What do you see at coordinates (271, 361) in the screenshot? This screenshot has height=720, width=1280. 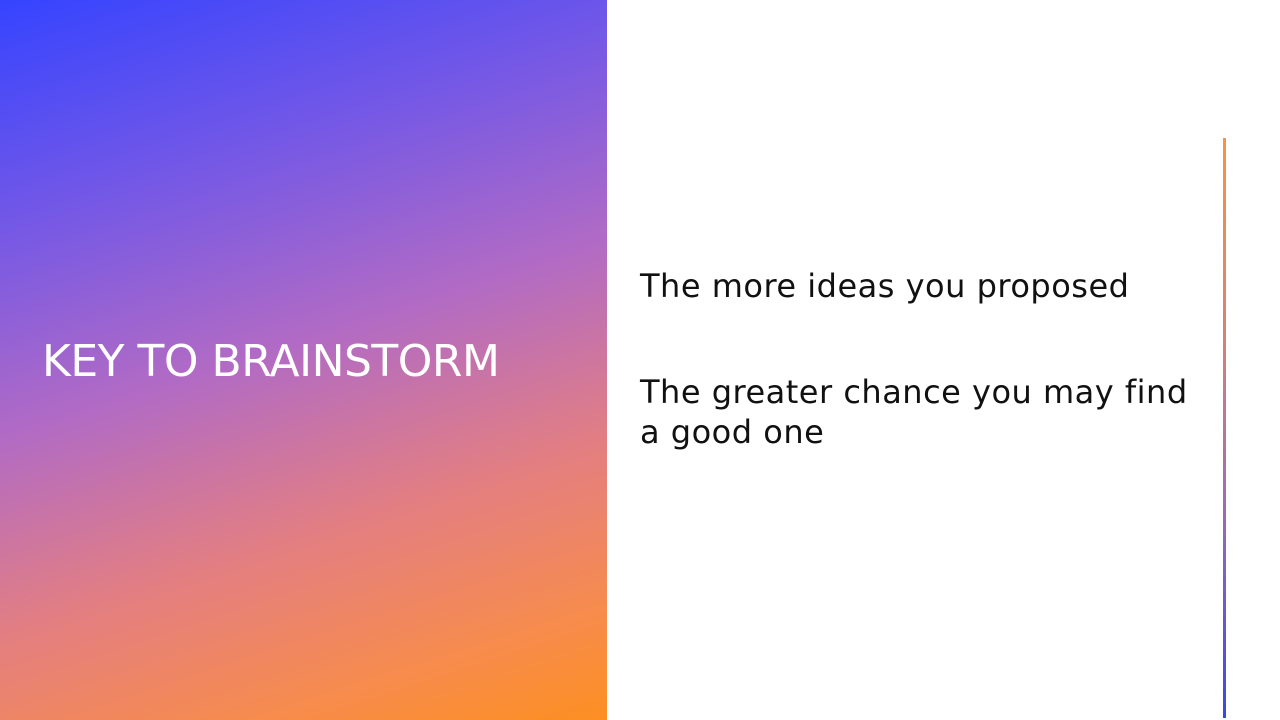 I see `slide-title: KEY TO BRAINSTORM` at bounding box center [271, 361].